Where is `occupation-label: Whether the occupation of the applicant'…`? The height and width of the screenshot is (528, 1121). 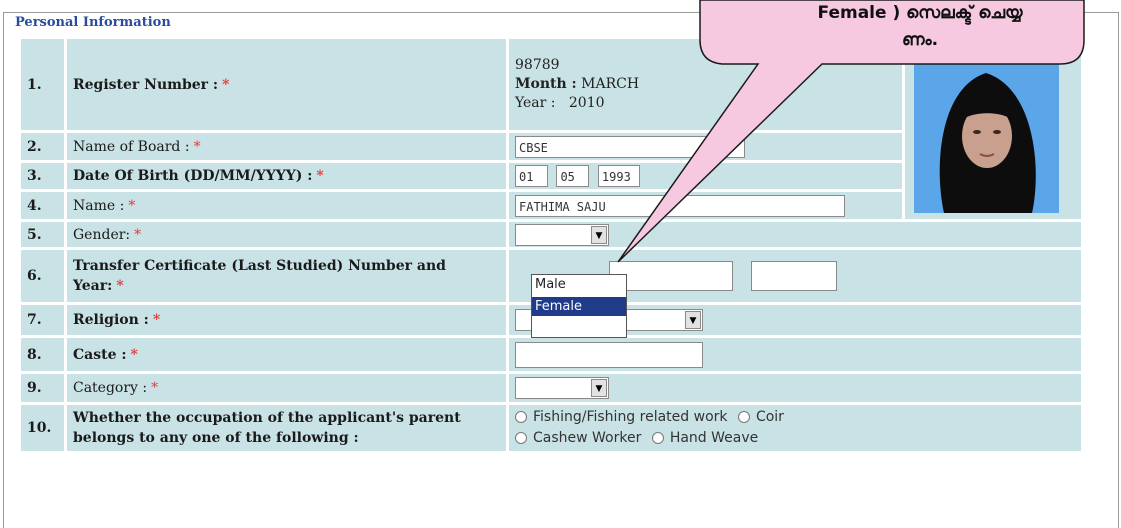 occupation-label: Whether the occupation of the applicant'… is located at coordinates (286, 428).